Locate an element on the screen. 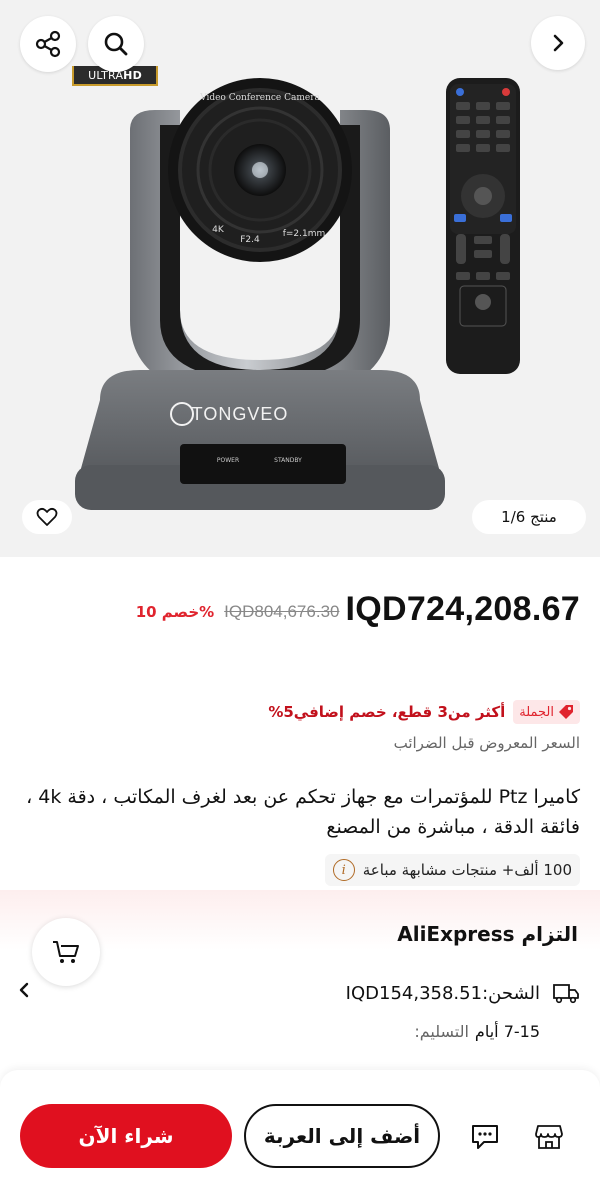 The width and height of the screenshot is (600, 1183). bulk-tag: الجملة is located at coordinates (546, 712).